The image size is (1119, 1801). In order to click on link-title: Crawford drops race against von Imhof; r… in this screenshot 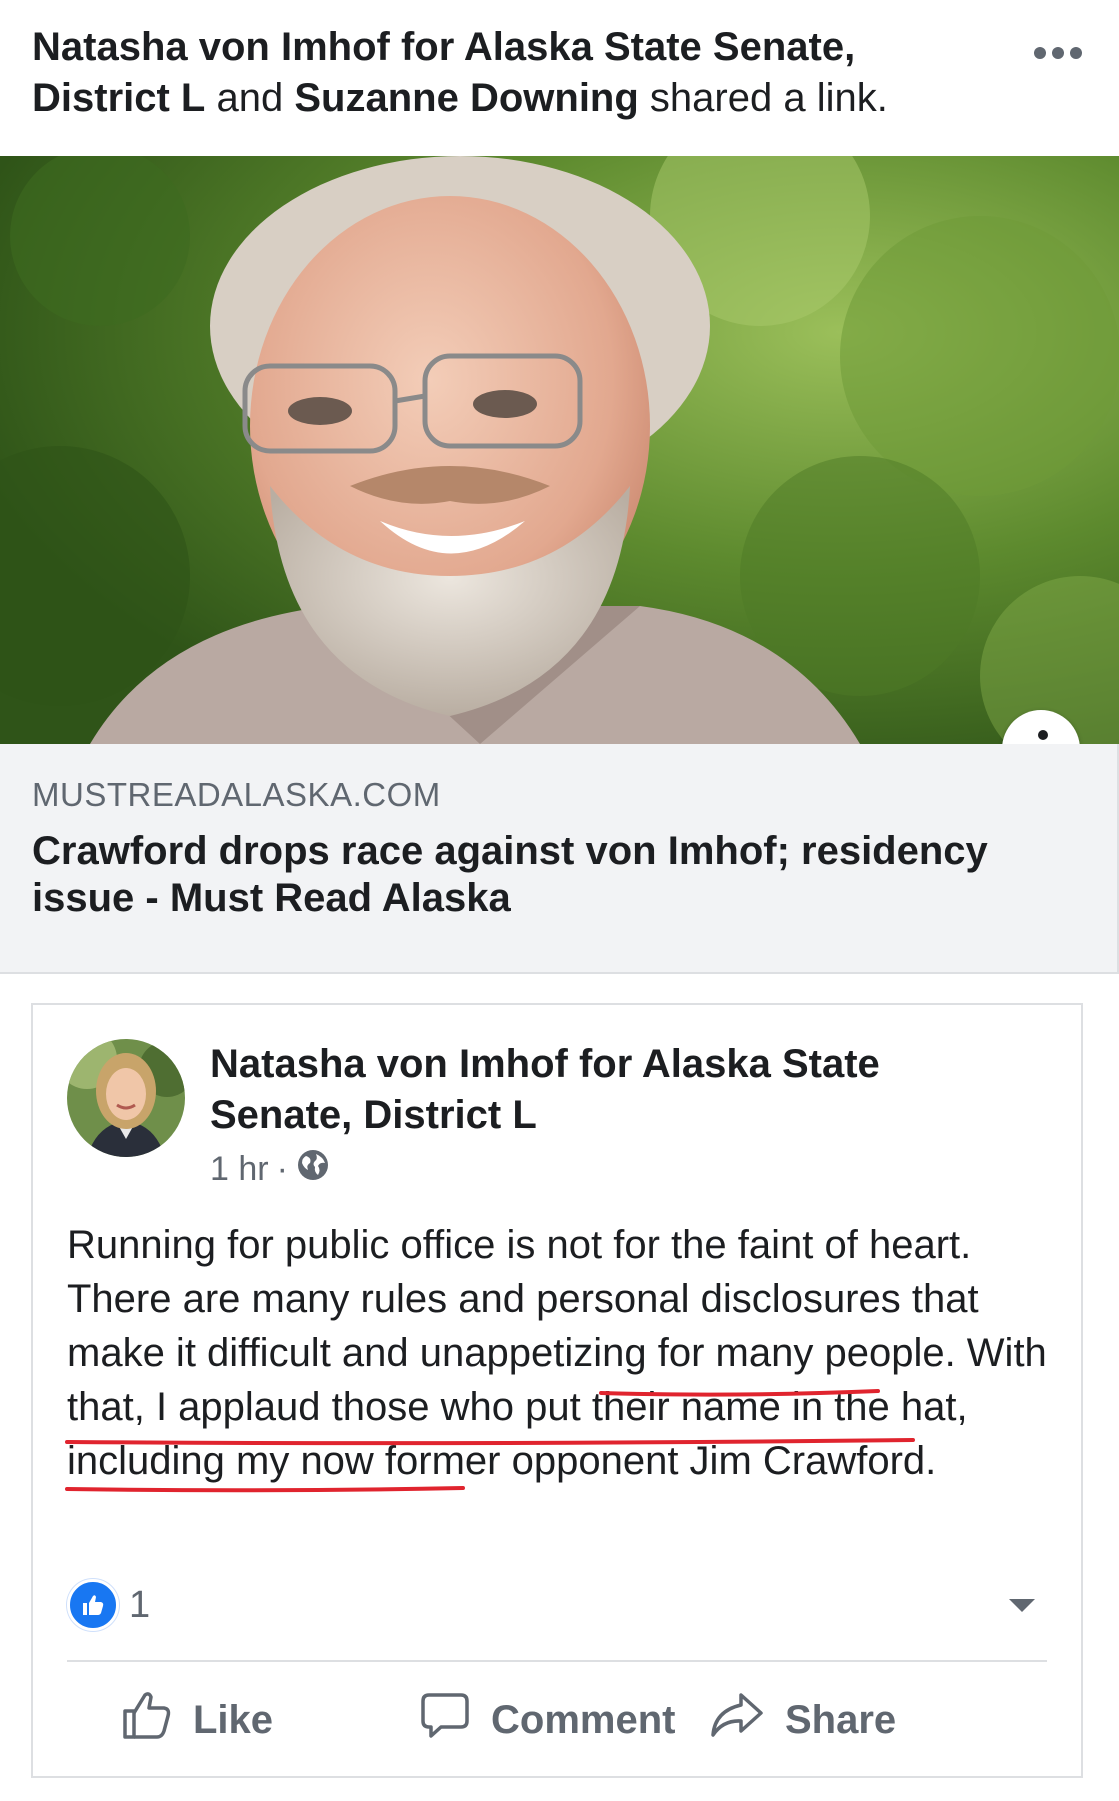, I will do `click(562, 875)`.